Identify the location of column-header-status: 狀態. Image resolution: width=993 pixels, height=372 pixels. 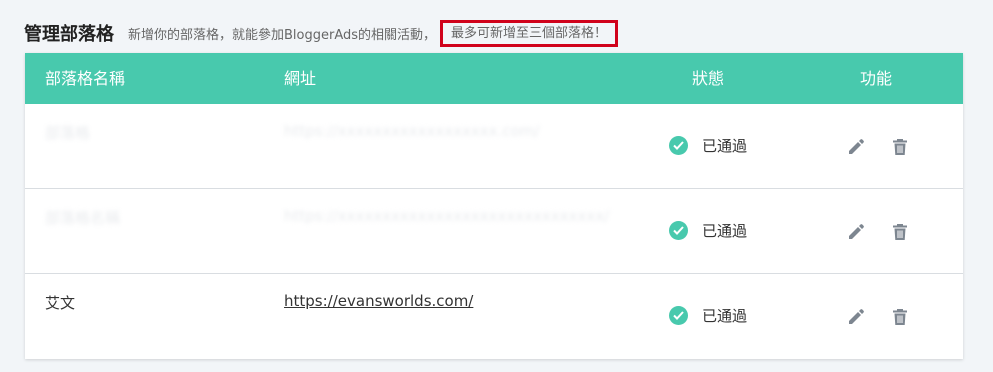
(708, 78).